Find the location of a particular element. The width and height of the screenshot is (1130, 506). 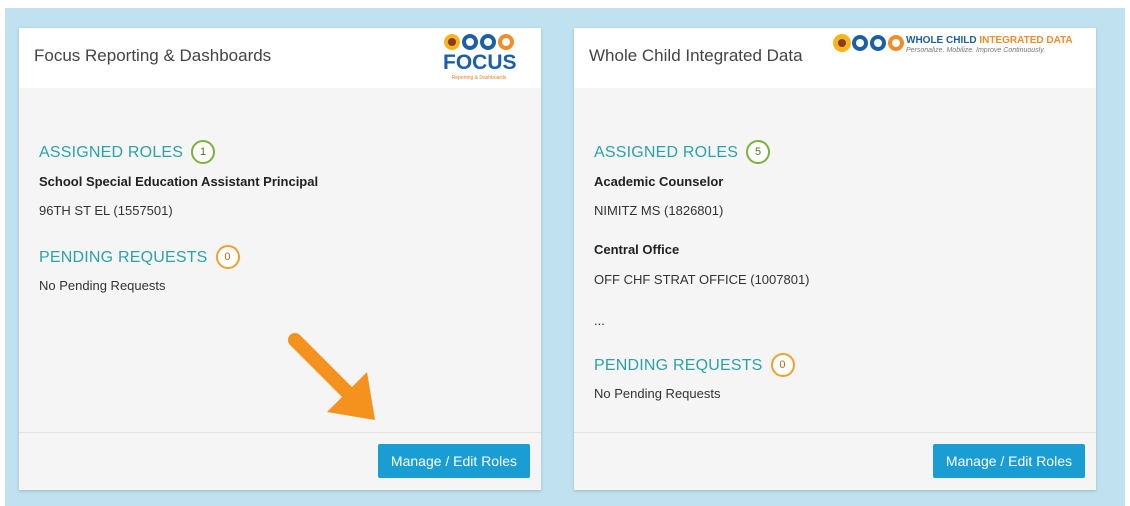

role-location: NIMITZ MS (1826801) is located at coordinates (659, 210).